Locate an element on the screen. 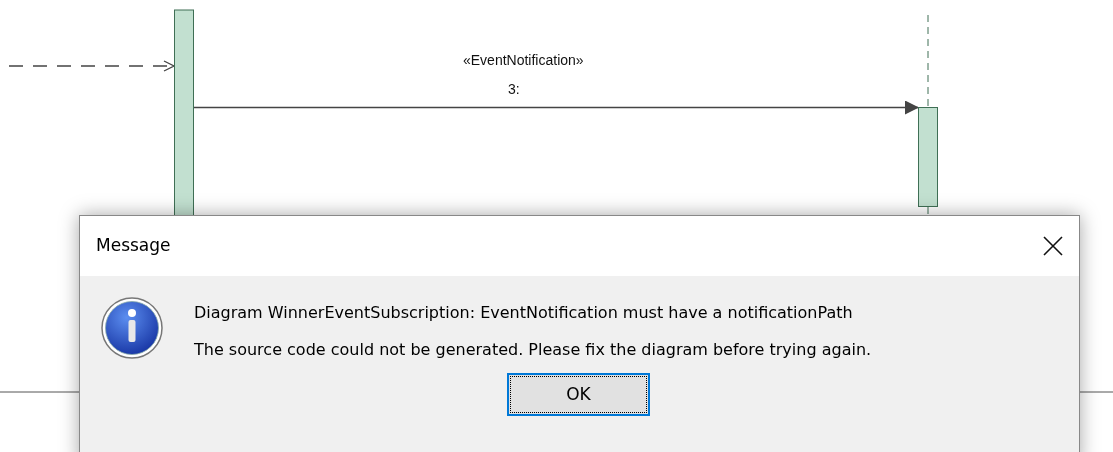 The width and height of the screenshot is (1113, 452). message-sequence: 3: is located at coordinates (514, 89).